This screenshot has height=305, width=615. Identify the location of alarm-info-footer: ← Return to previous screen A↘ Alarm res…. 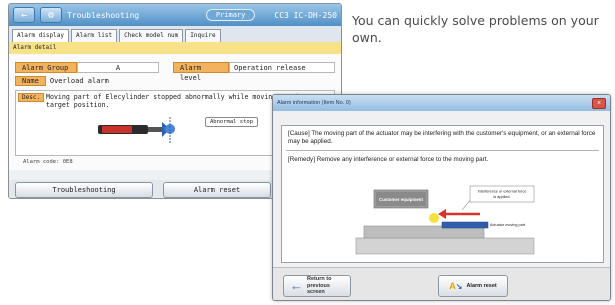
(441, 283).